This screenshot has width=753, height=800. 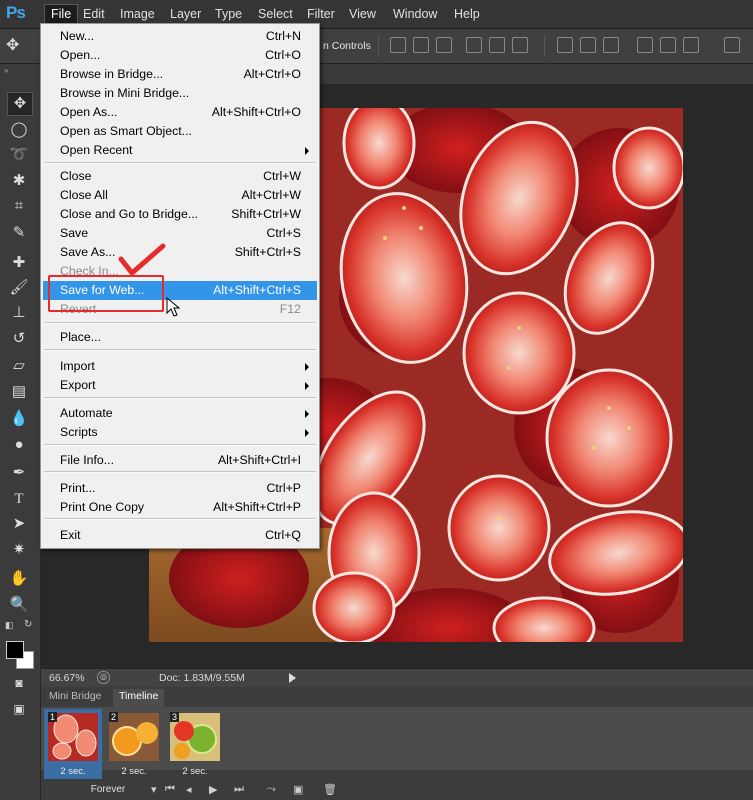 I want to click on screen-mode-icon: ▣, so click(x=19, y=709).